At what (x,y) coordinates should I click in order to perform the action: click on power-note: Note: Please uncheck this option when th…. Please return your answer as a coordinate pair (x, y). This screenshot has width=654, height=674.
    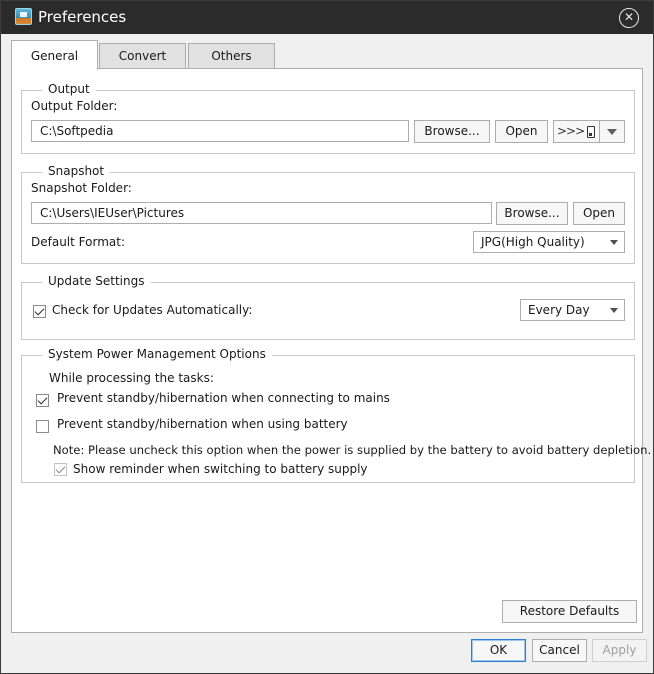
    Looking at the image, I should click on (352, 450).